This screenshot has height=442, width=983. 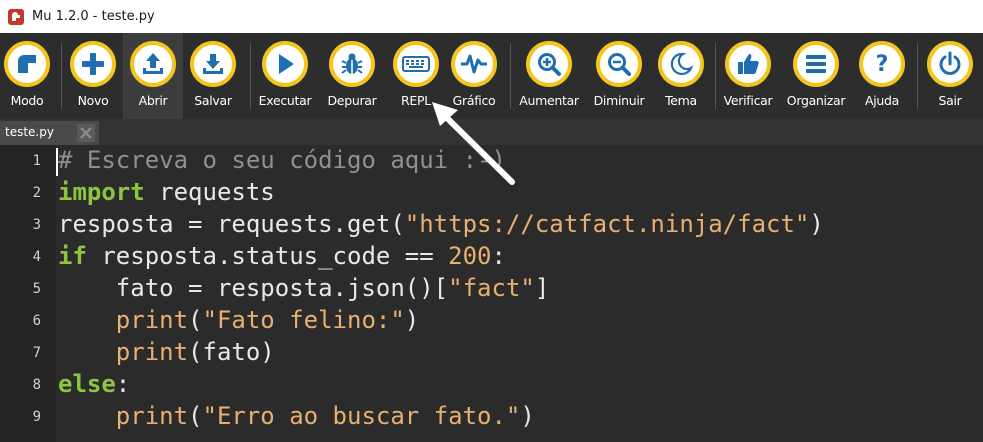 I want to click on code-line: 5 fato = resposta.json()["fact"], so click(x=491, y=289).